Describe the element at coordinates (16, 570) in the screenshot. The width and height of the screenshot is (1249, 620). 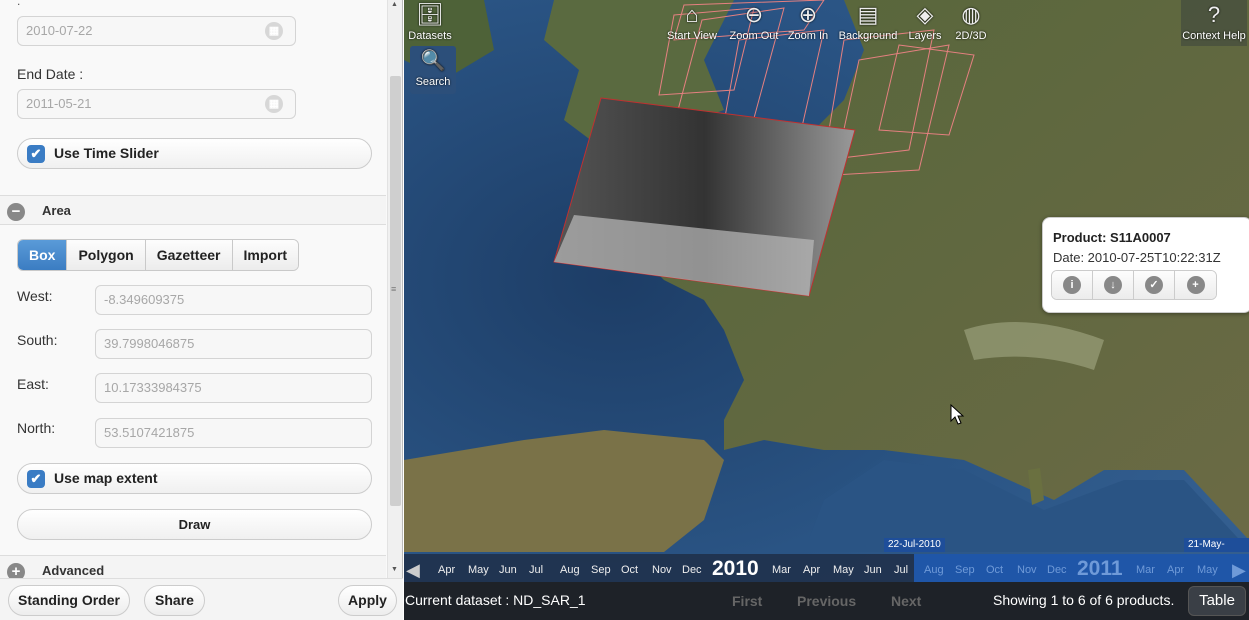
I see `expand-plus-icon: +` at that location.